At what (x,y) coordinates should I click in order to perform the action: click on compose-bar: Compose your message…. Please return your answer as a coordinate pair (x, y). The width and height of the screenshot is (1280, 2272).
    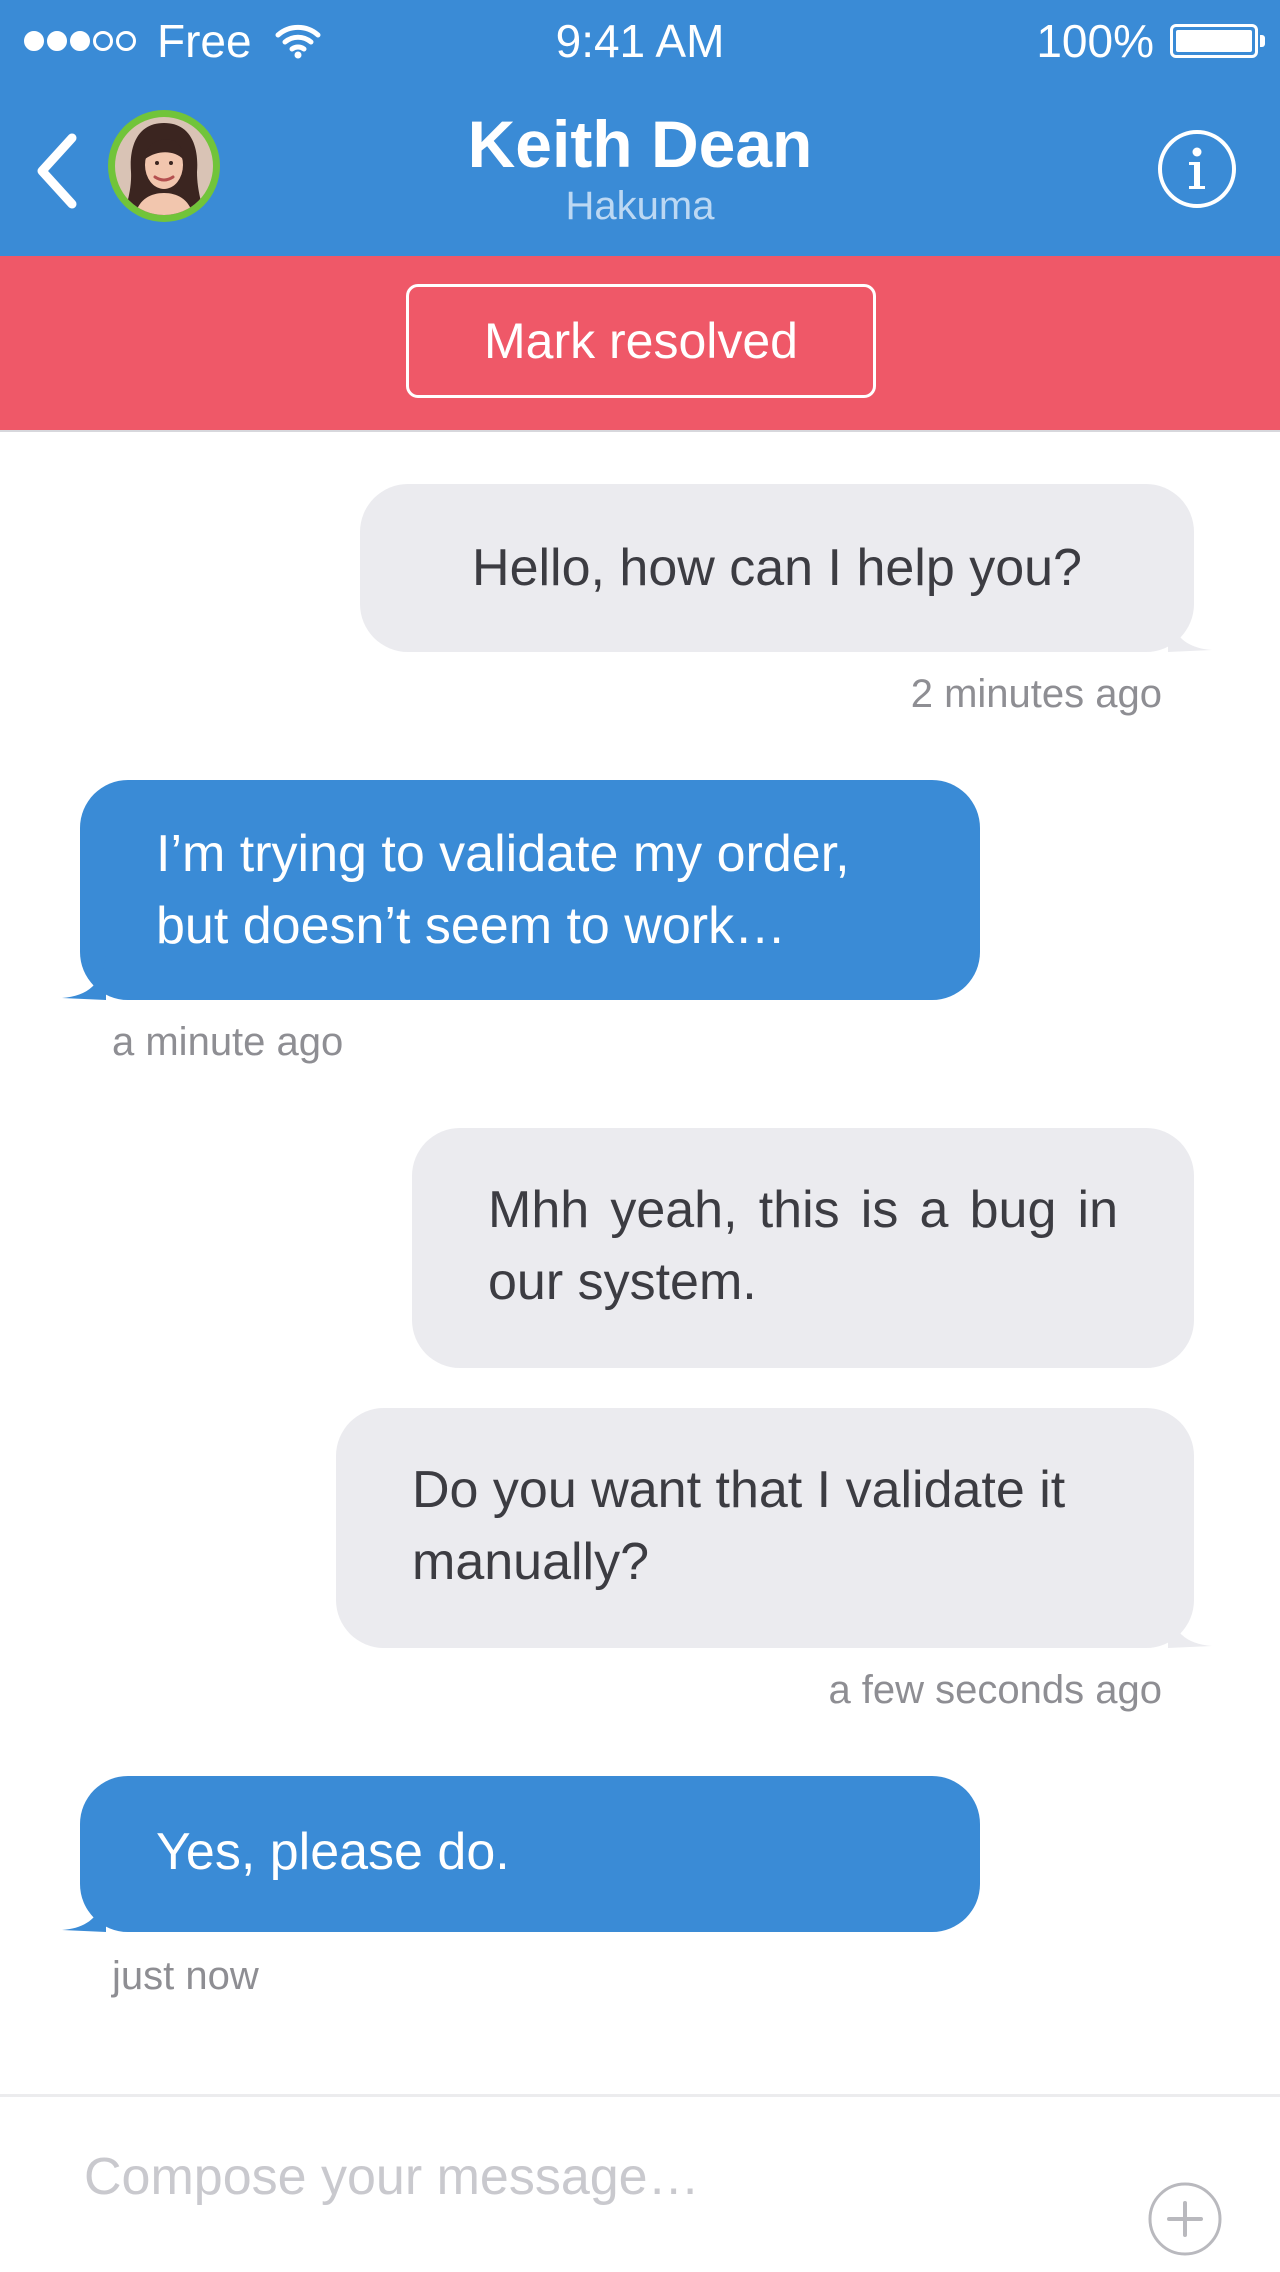
    Looking at the image, I should click on (640, 2183).